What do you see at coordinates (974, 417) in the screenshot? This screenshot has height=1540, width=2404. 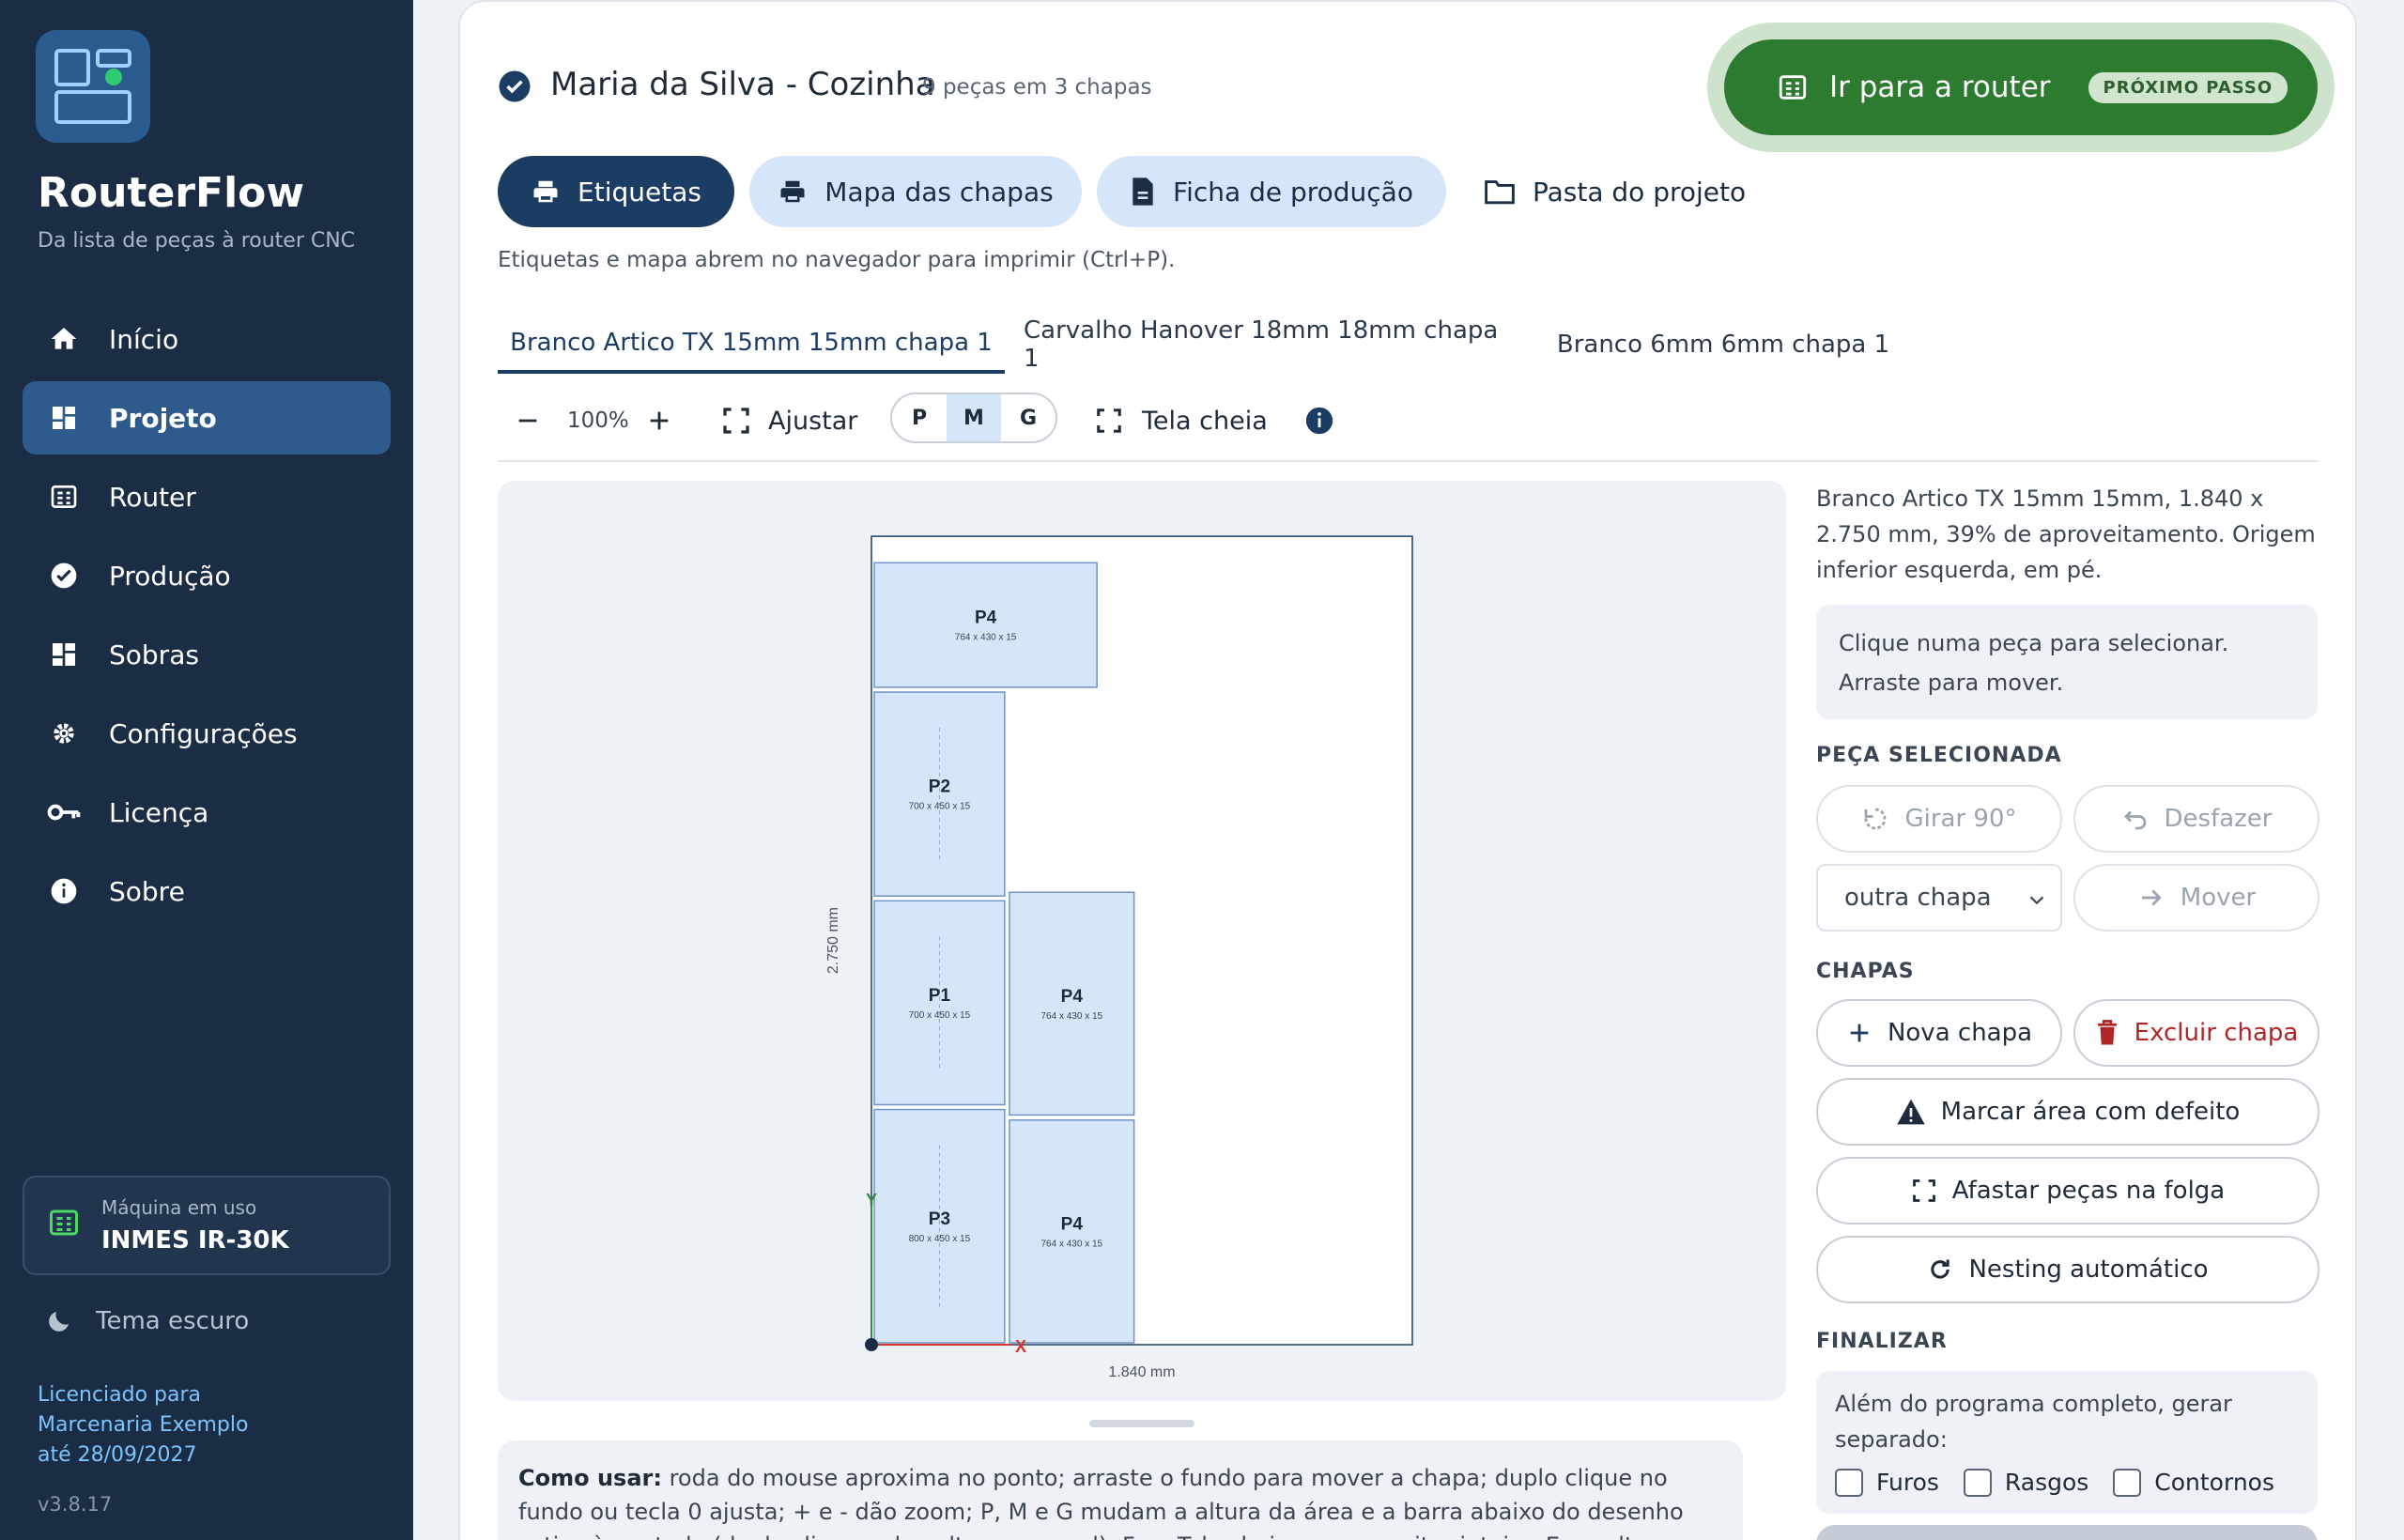 I see `size-m-button: M` at bounding box center [974, 417].